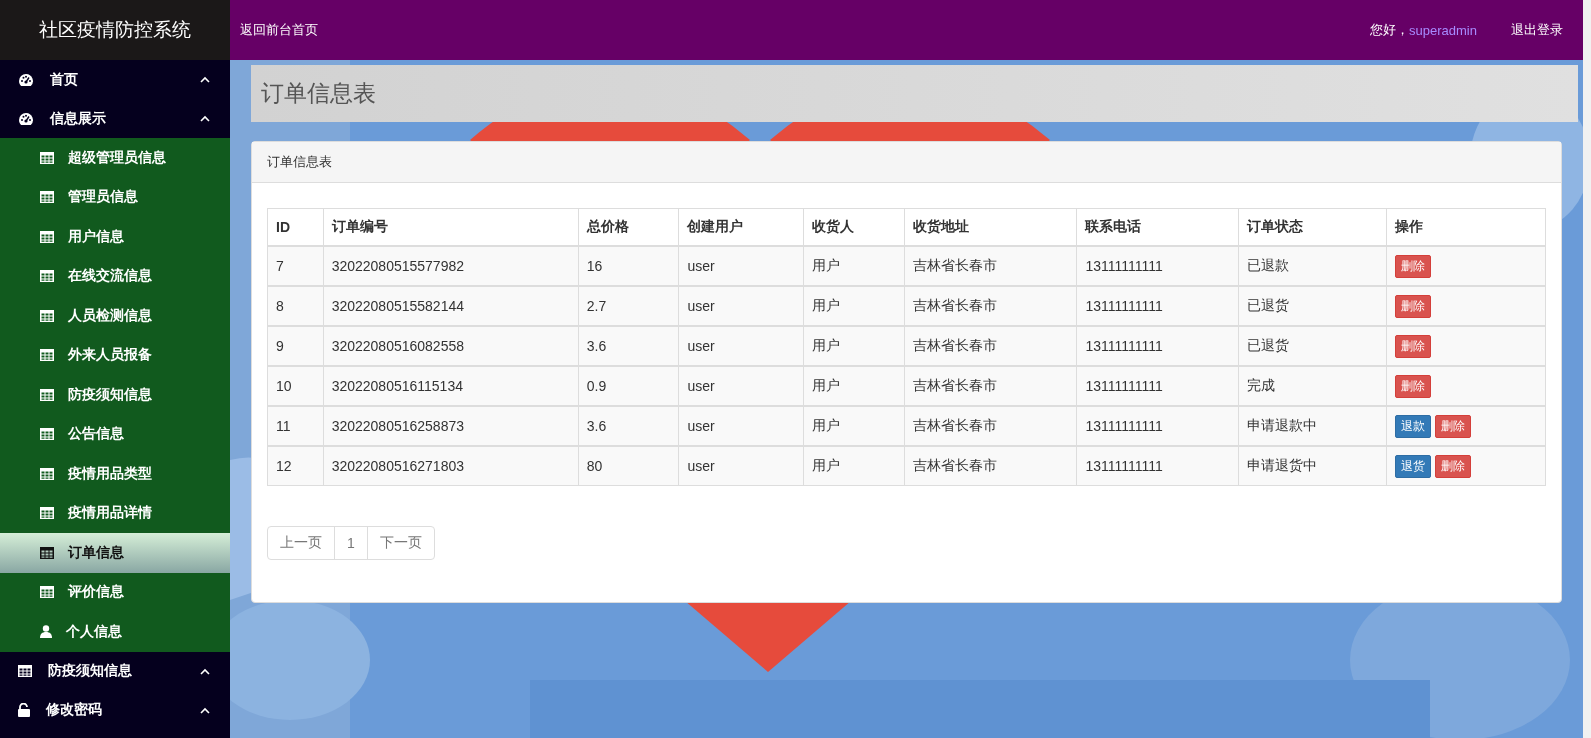  What do you see at coordinates (115, 553) in the screenshot?
I see `sidebar-submenu-item: 订单信息` at bounding box center [115, 553].